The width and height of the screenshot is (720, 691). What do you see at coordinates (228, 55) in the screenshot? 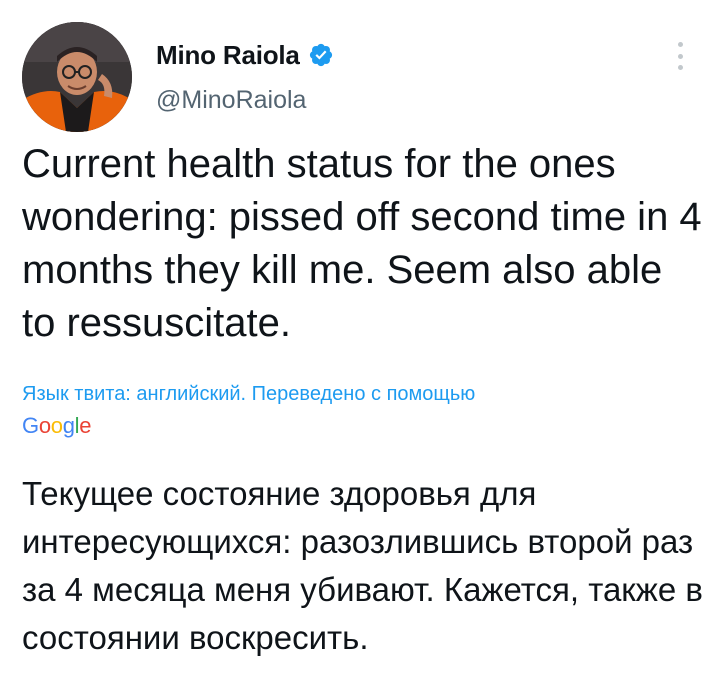
I see `display-name: Mino Raiola` at bounding box center [228, 55].